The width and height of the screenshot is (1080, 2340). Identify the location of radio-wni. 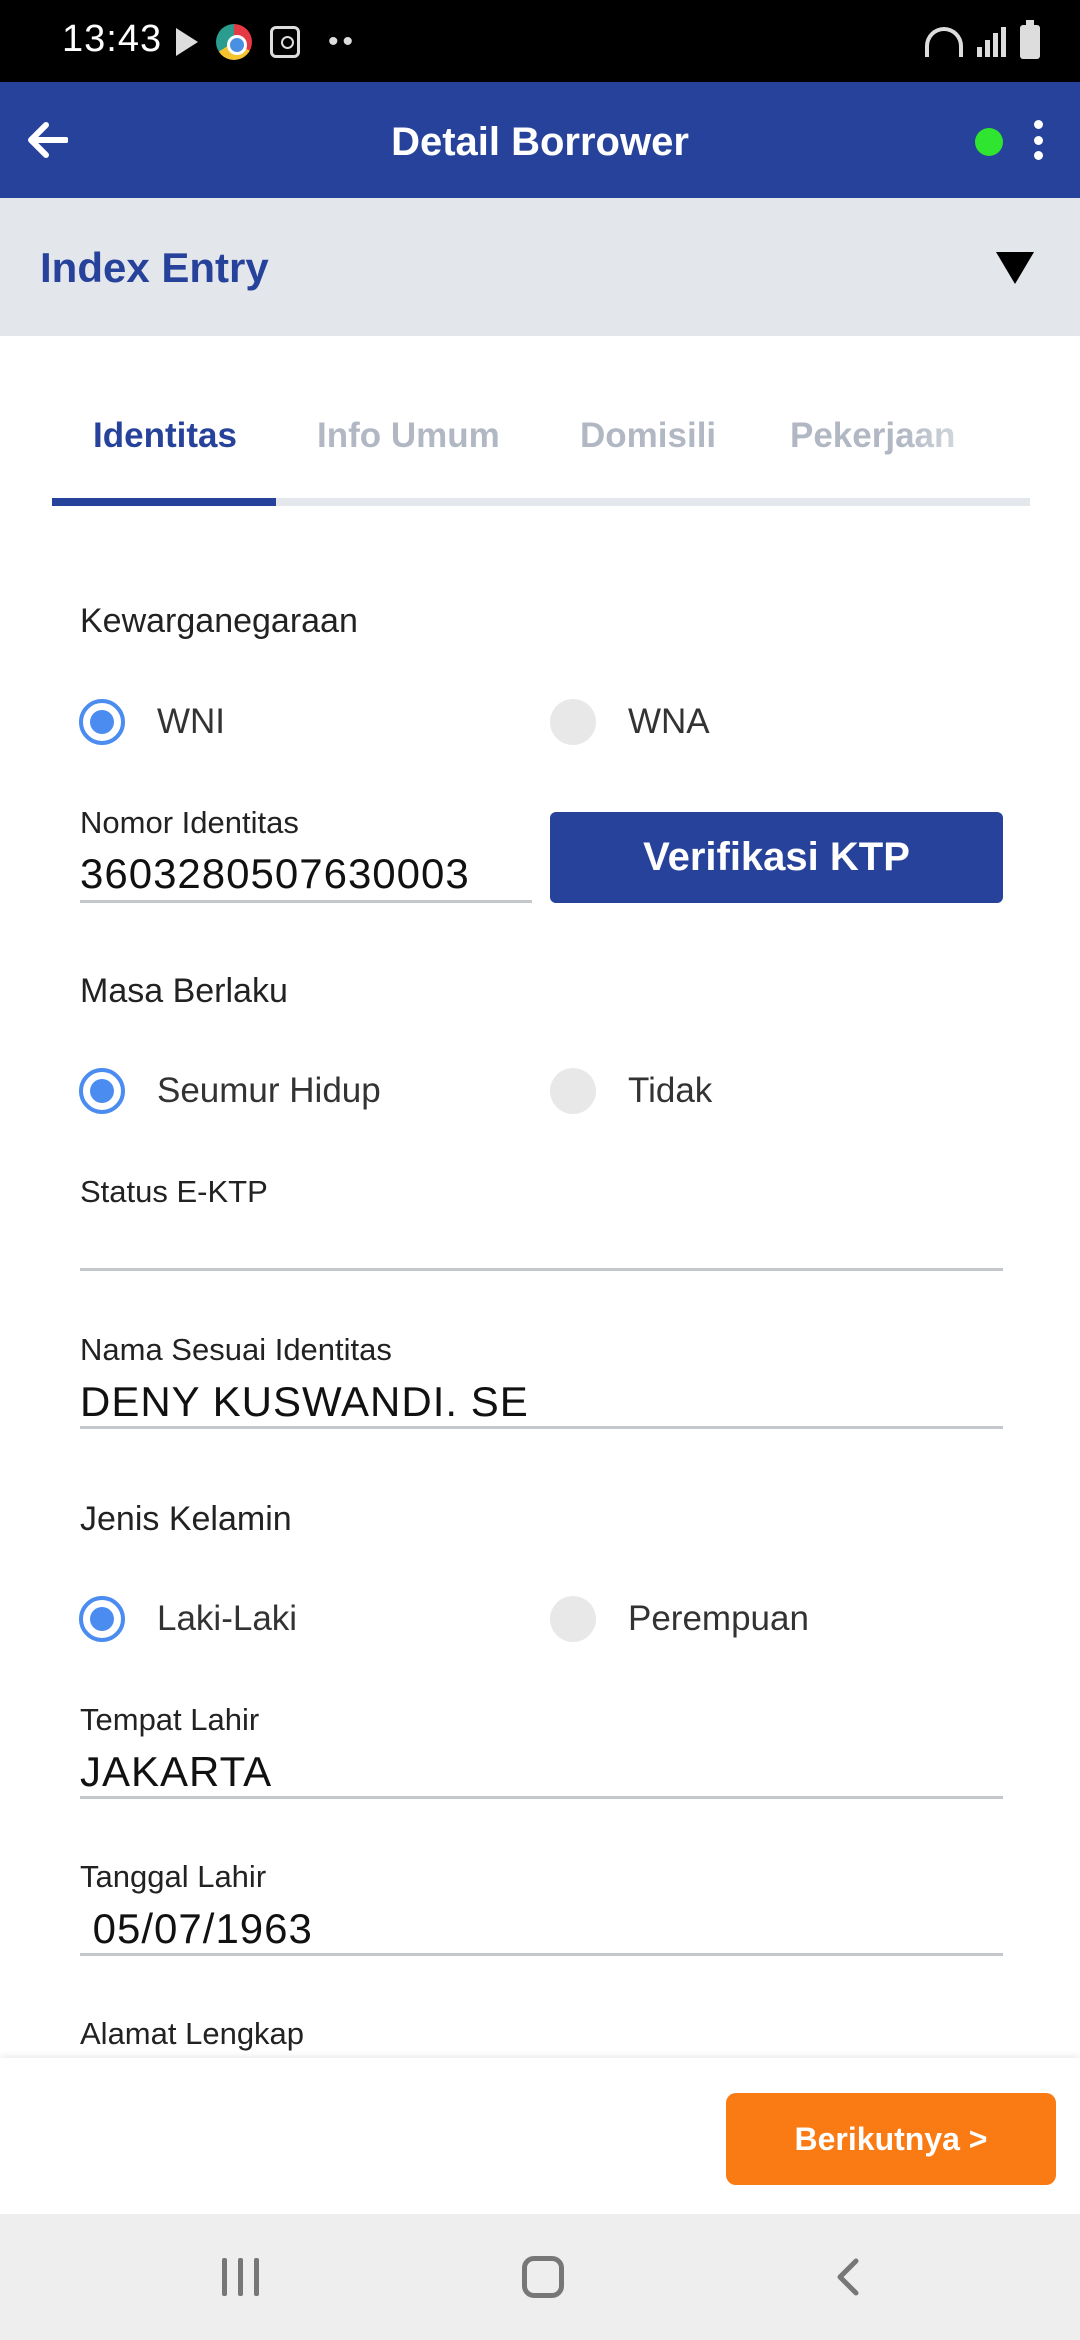
(102, 722).